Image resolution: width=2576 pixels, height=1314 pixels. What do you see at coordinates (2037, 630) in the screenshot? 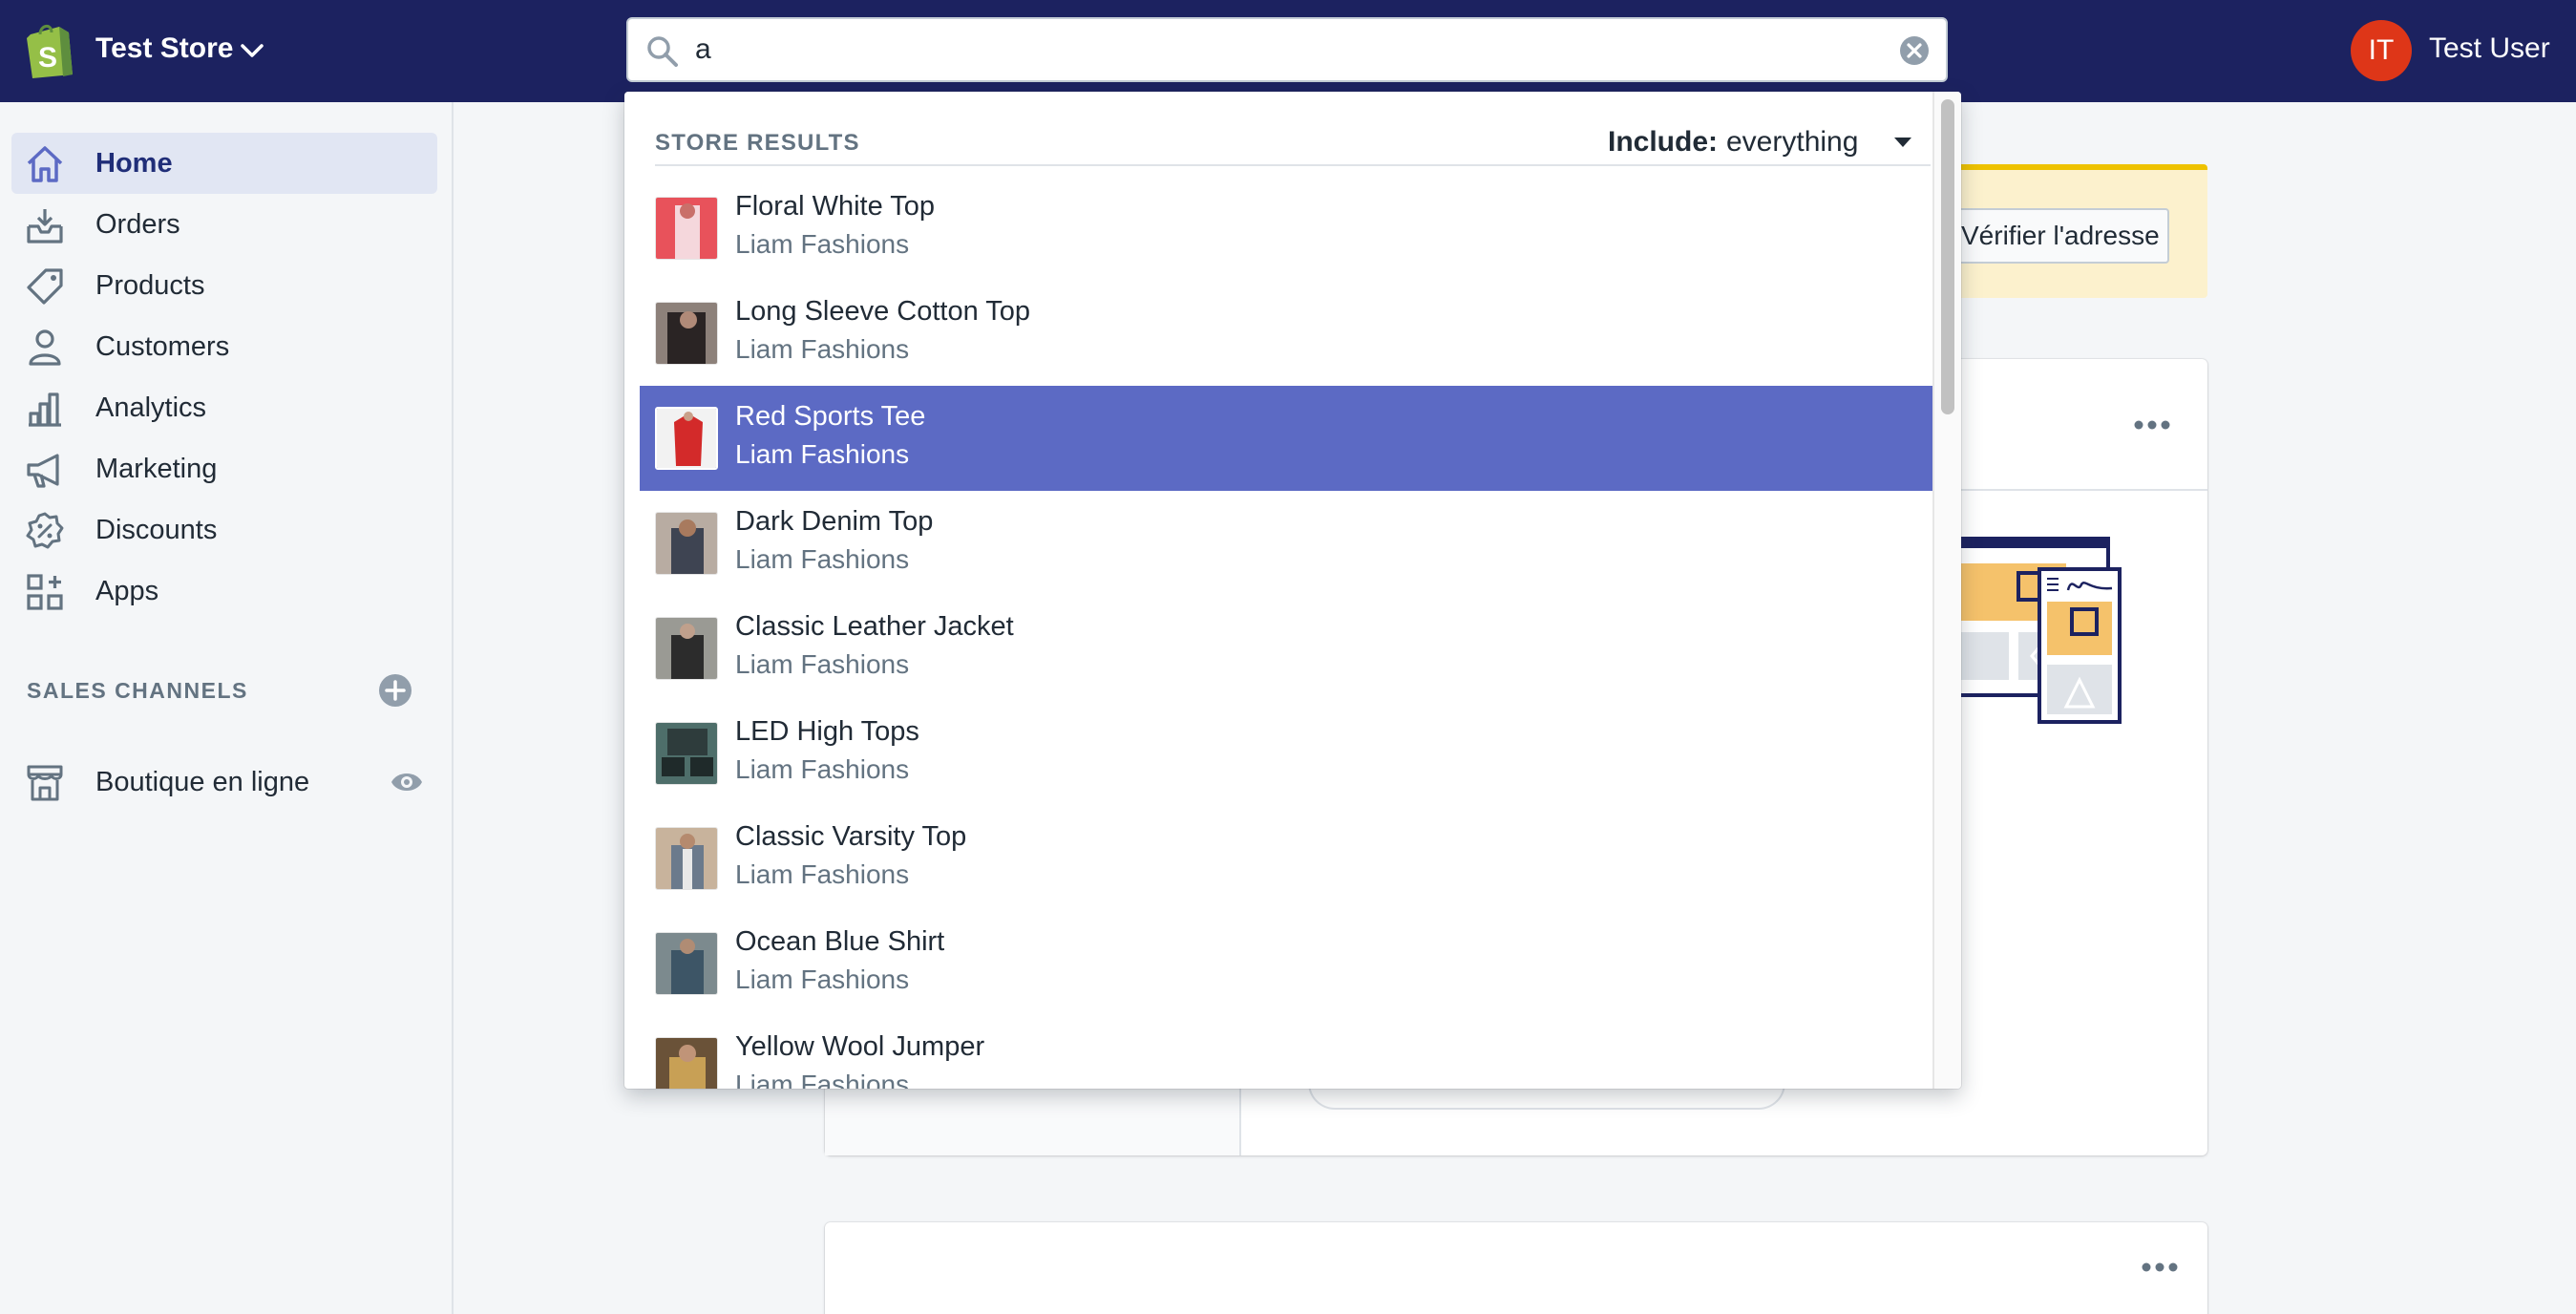
I see `store-illustration-icon` at bounding box center [2037, 630].